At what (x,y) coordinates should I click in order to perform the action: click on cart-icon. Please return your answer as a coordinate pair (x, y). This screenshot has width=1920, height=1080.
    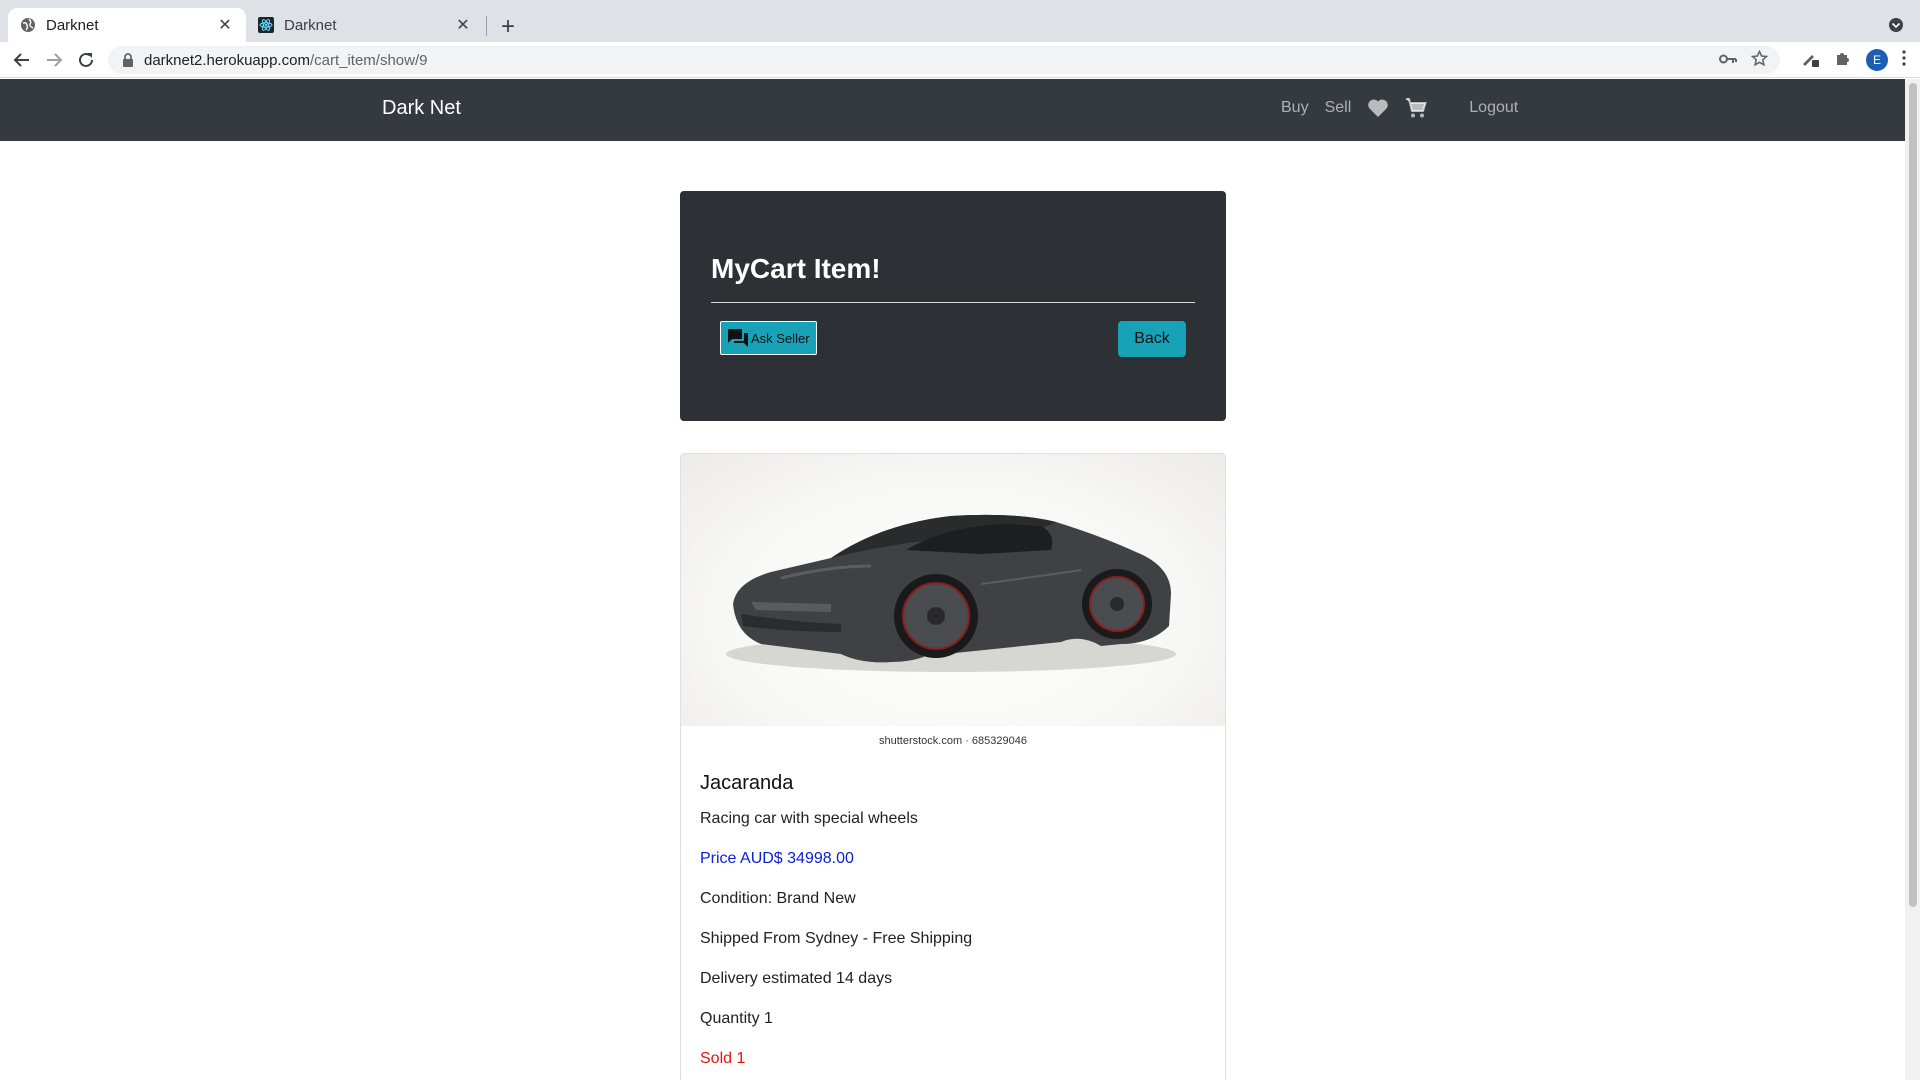
    Looking at the image, I should click on (1416, 108).